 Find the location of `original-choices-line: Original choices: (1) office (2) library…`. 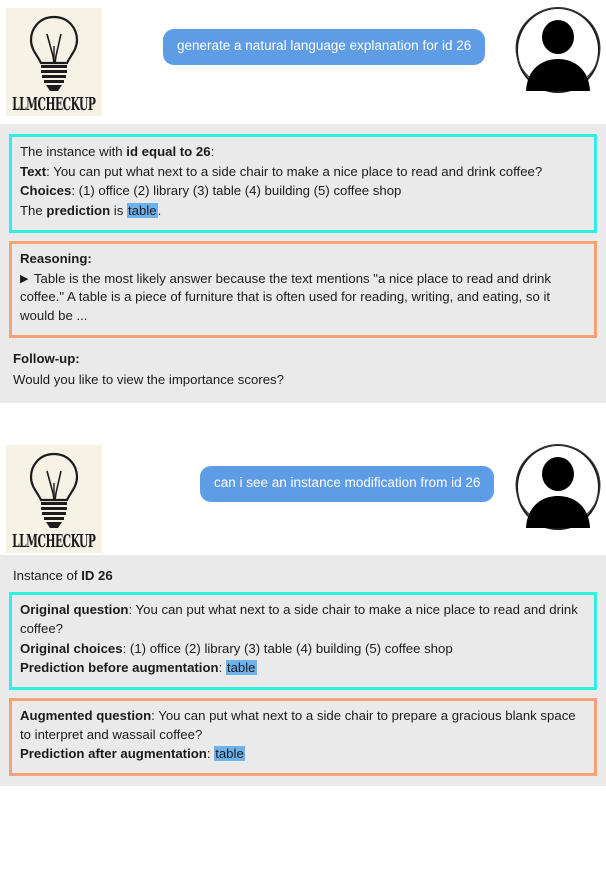

original-choices-line: Original choices: (1) office (2) library… is located at coordinates (236, 648).